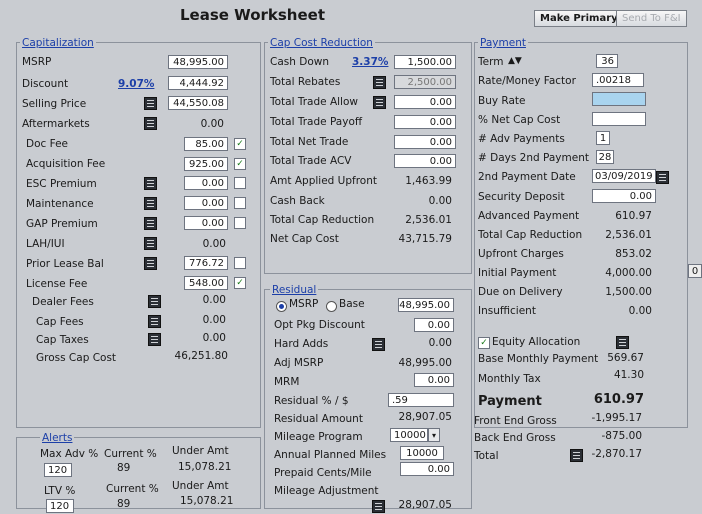 The image size is (702, 514). I want to click on license-fee-checkbox: ✓, so click(240, 283).